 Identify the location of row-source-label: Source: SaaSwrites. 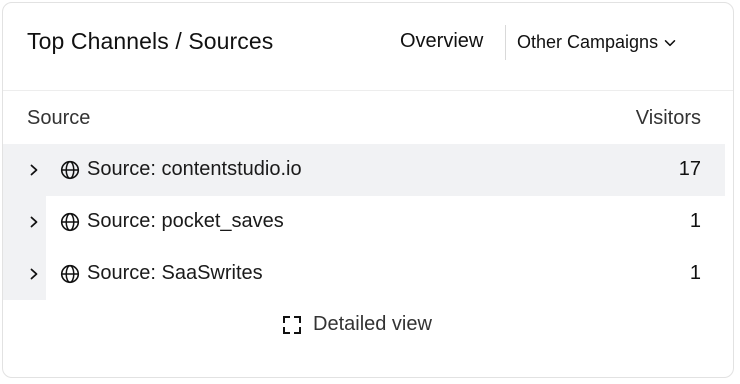
(175, 273).